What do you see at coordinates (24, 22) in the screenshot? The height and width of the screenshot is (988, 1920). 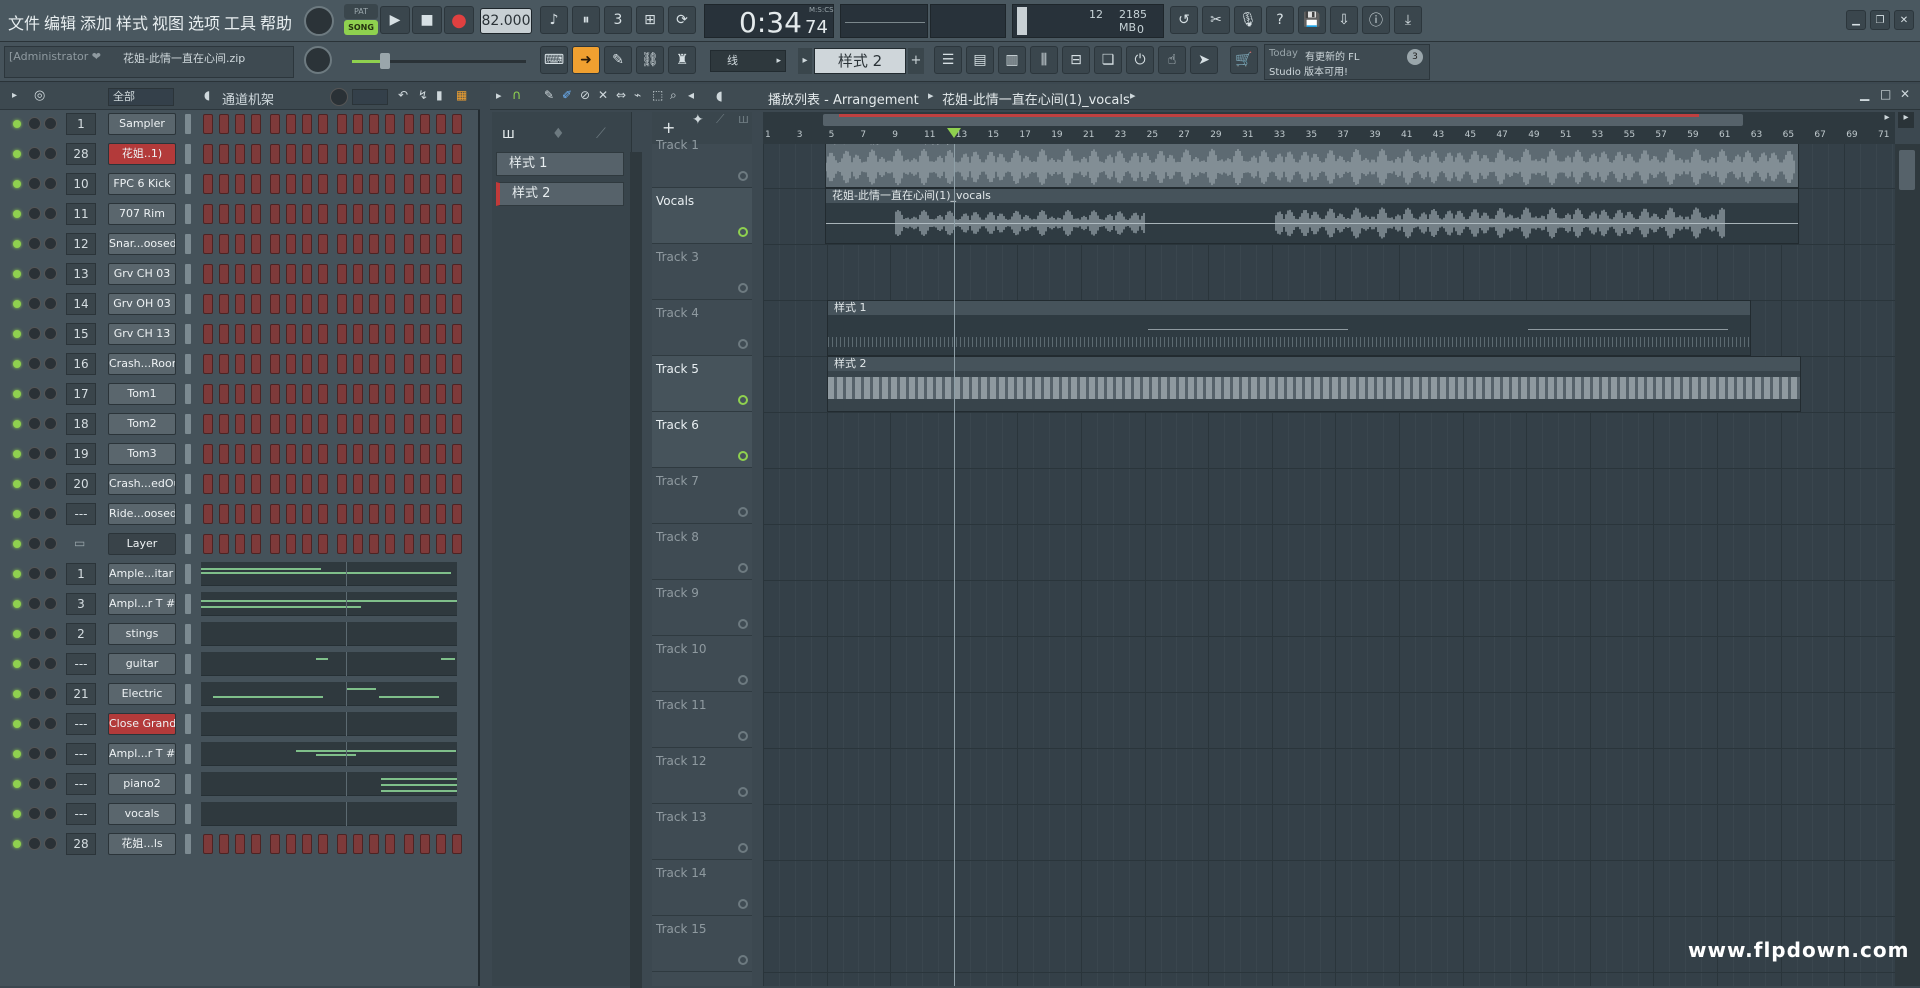 I see `menu-file: 文件` at bounding box center [24, 22].